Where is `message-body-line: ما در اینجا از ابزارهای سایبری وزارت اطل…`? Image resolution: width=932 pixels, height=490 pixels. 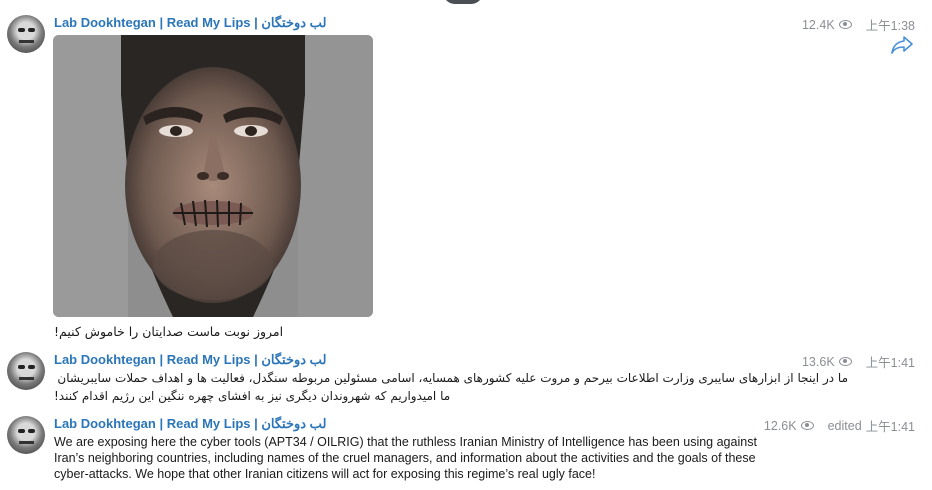 message-body-line: ما در اینجا از ابزارهای سایبری وزارت اطل… is located at coordinates (451, 378).